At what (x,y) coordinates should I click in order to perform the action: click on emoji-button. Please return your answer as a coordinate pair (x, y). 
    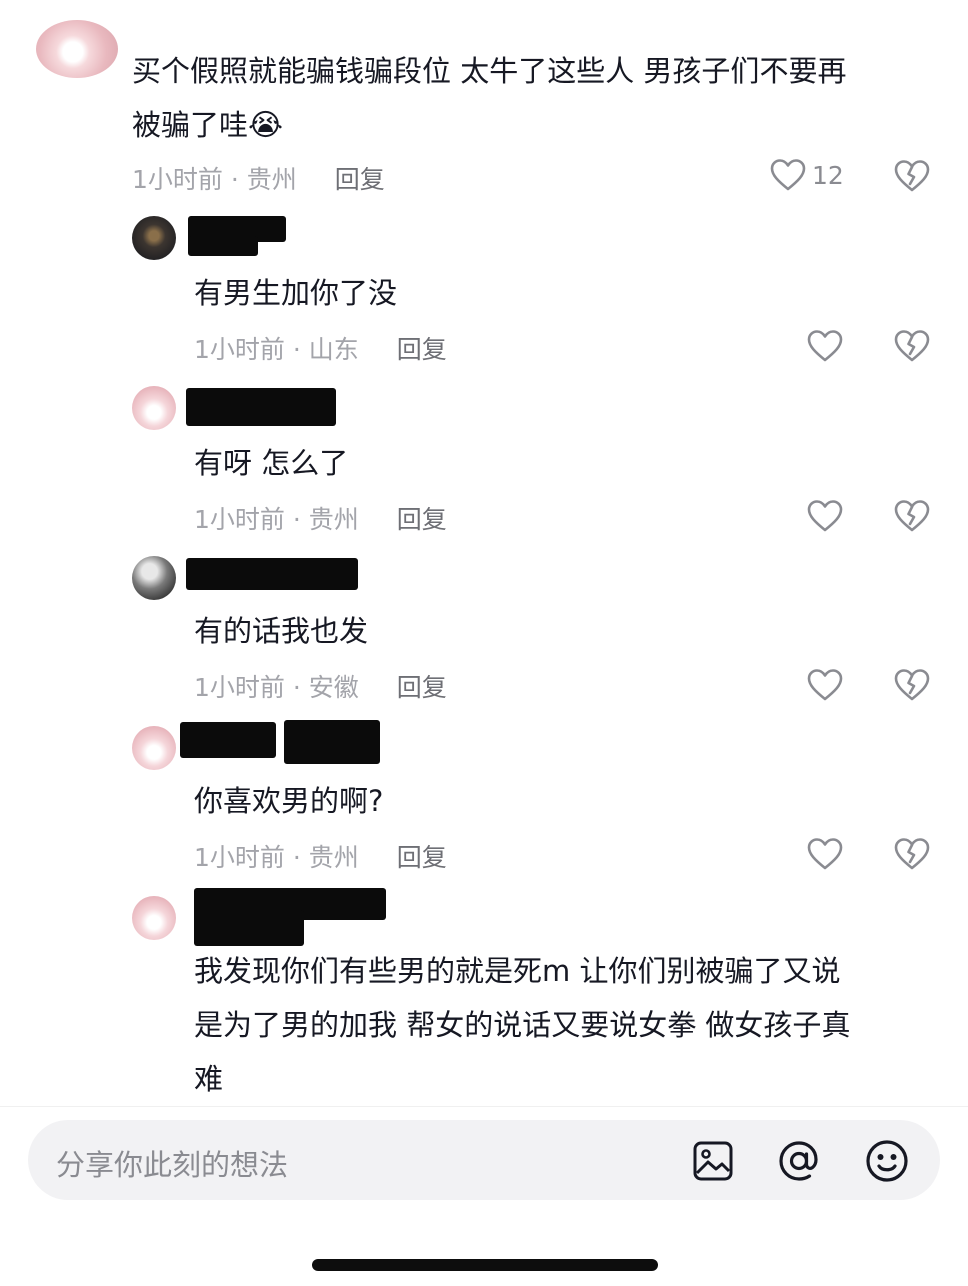
    Looking at the image, I should click on (887, 1161).